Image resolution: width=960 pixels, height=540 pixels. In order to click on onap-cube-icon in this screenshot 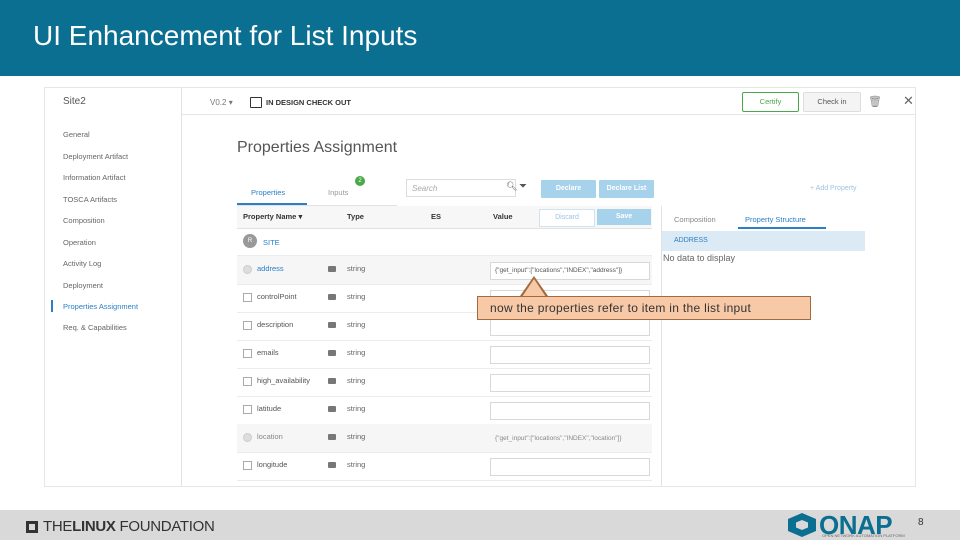, I will do `click(802, 525)`.